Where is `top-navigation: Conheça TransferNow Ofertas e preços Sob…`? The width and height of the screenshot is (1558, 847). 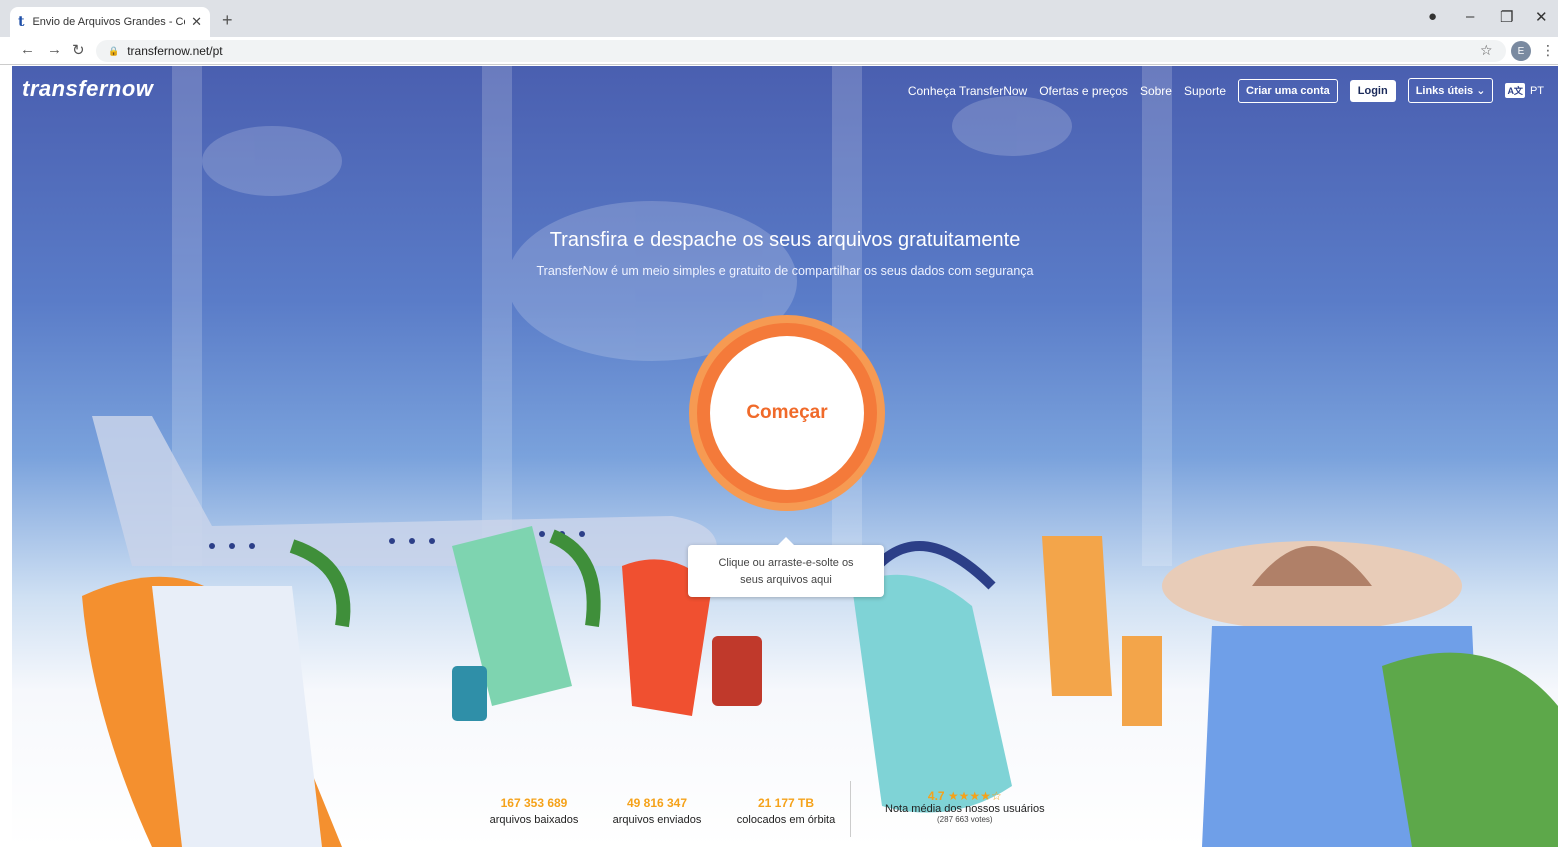 top-navigation: Conheça TransferNow Ofertas e preços Sob… is located at coordinates (1226, 90).